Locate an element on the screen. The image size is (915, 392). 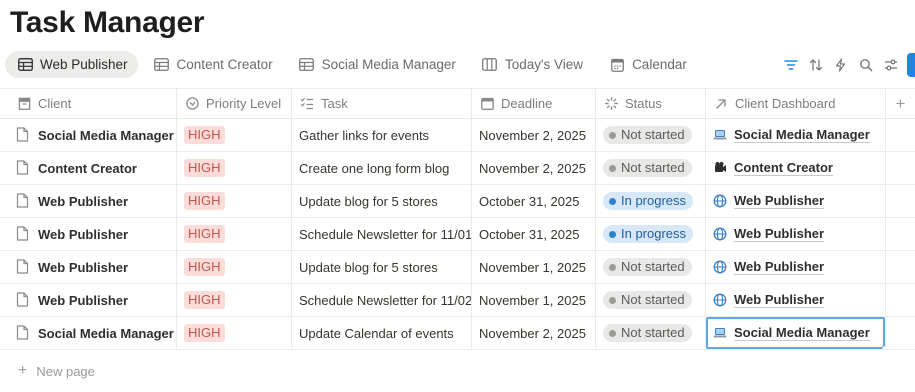
add-column-button: + is located at coordinates (900, 103).